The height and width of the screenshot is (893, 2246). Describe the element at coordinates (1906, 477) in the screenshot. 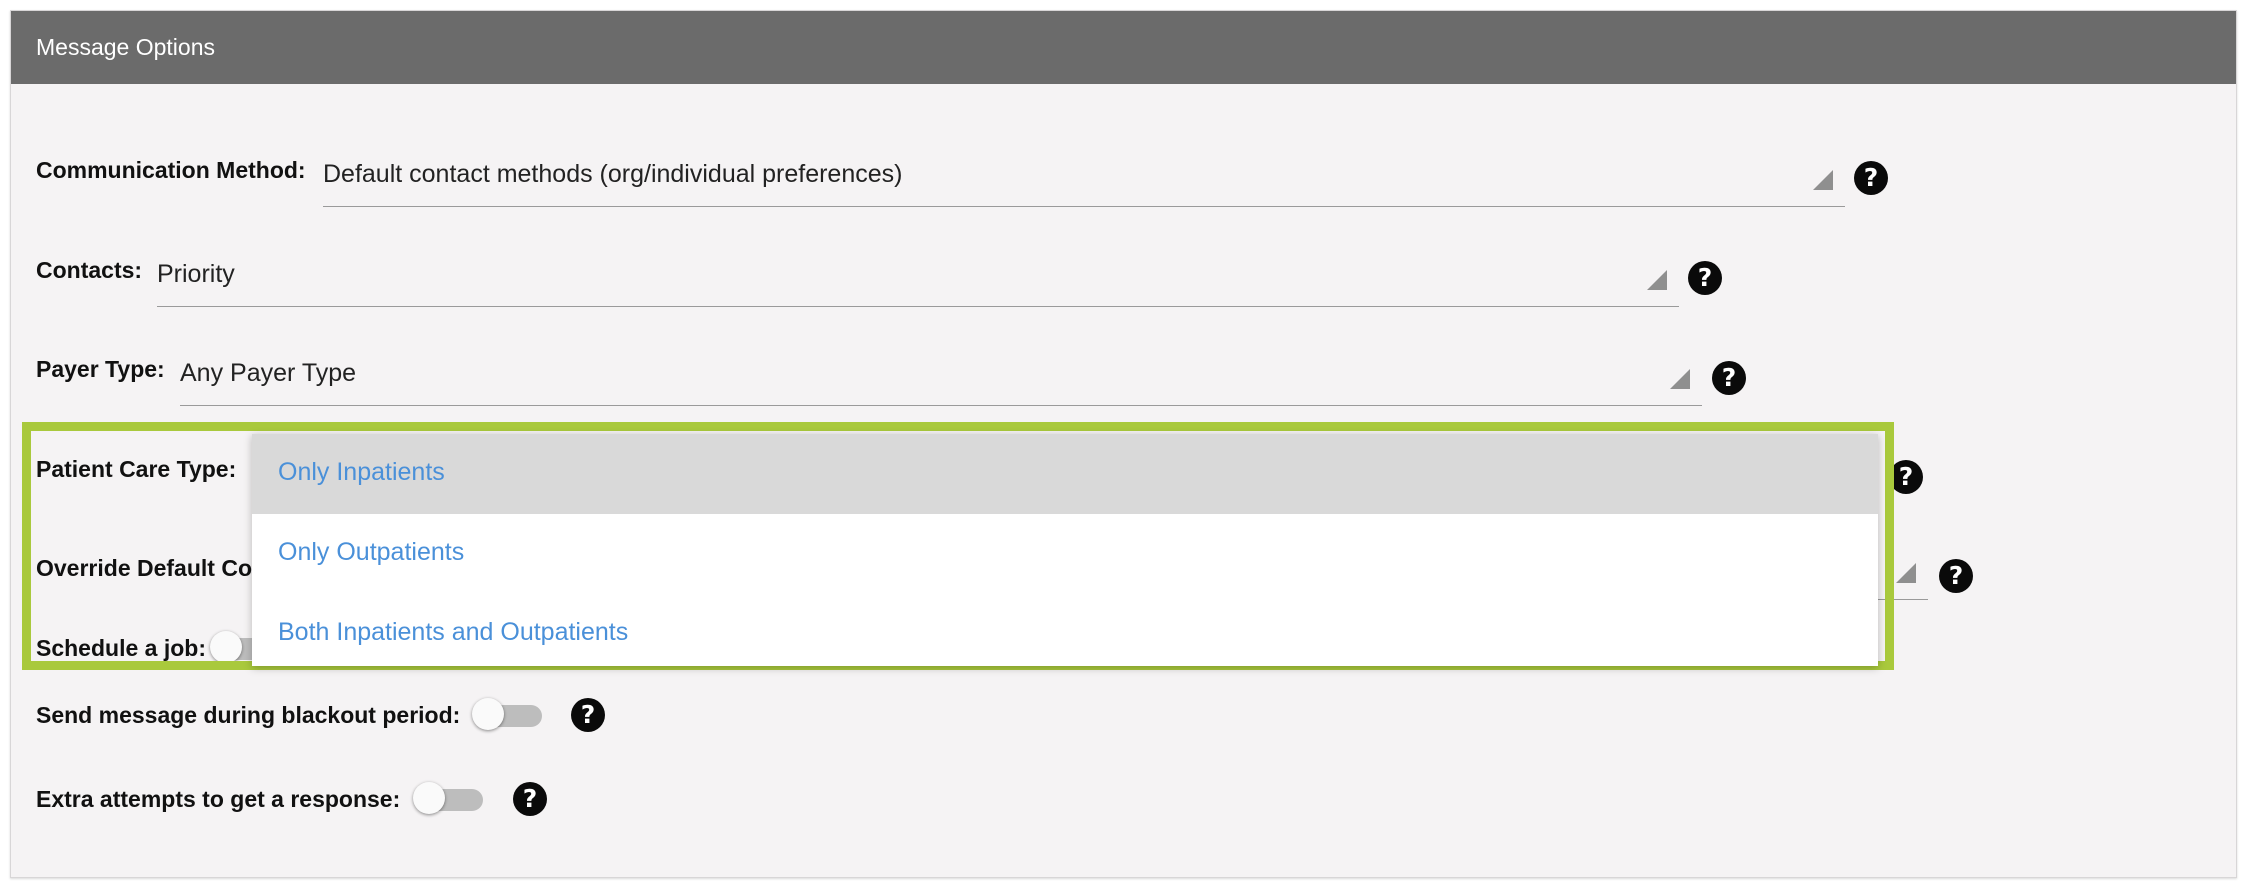

I see `patient-care-type-help-icon: ?` at that location.